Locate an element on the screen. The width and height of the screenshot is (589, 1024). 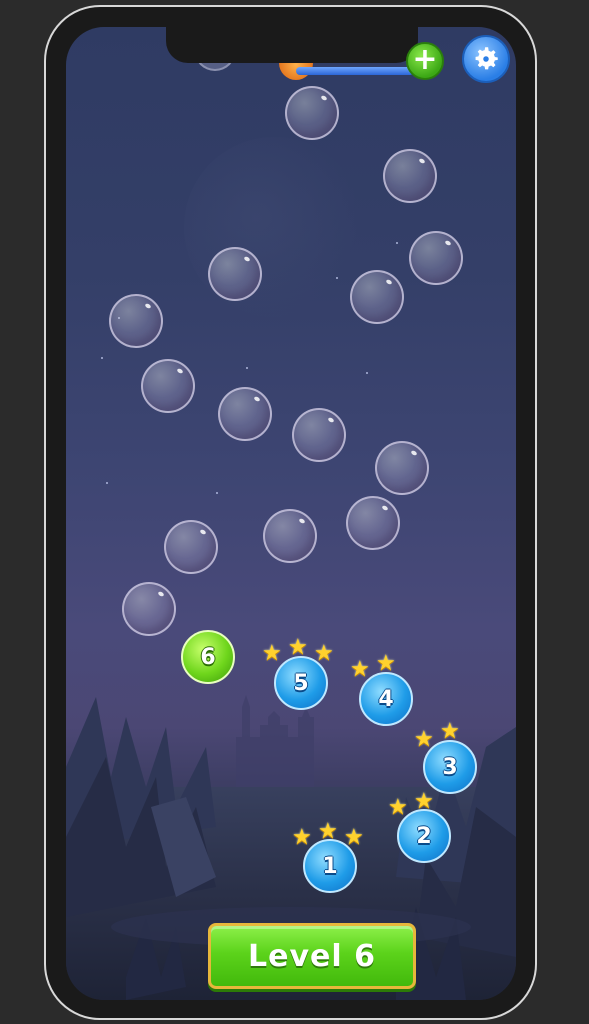
level-number: 6 is located at coordinates (208, 657).